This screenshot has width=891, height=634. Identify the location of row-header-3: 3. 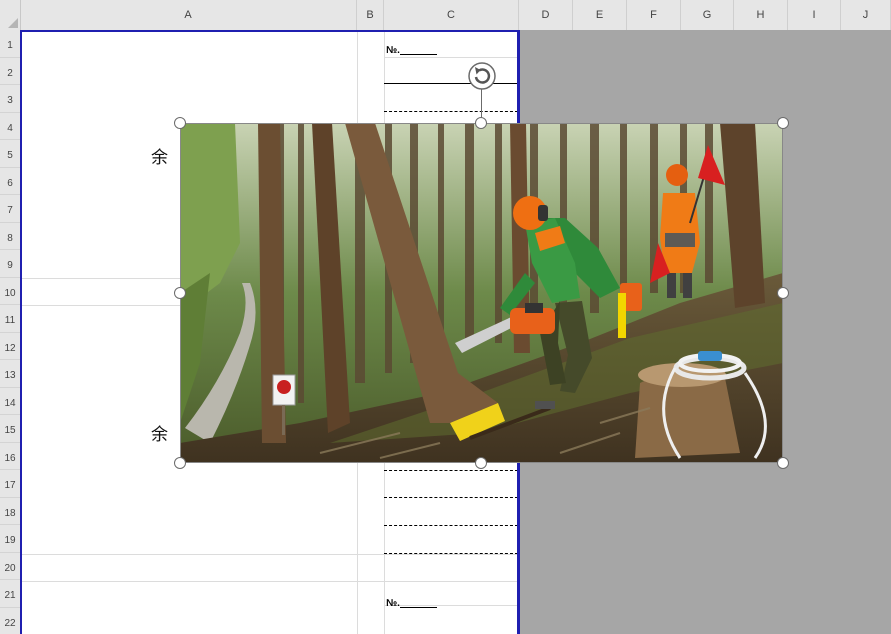
(10, 99).